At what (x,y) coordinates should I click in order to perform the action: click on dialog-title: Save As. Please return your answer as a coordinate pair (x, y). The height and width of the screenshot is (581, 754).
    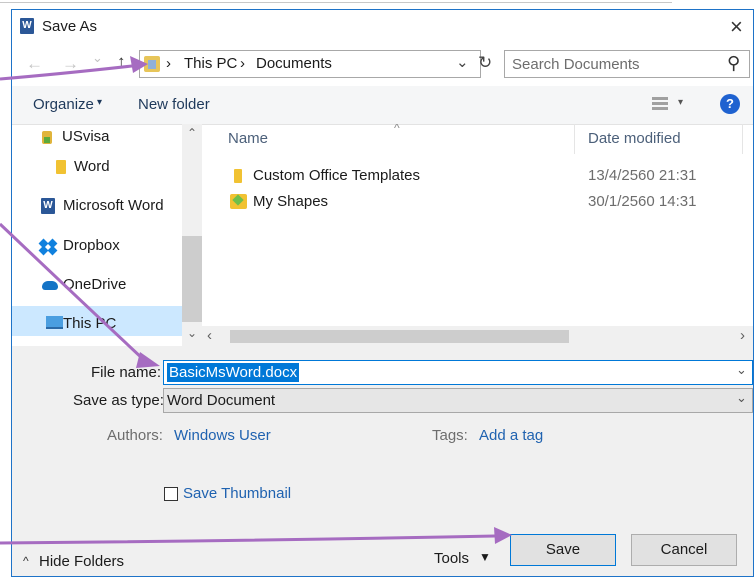
    Looking at the image, I should click on (70, 26).